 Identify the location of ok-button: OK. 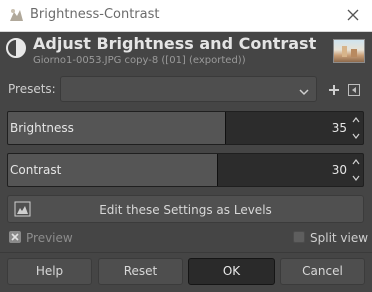
(231, 271).